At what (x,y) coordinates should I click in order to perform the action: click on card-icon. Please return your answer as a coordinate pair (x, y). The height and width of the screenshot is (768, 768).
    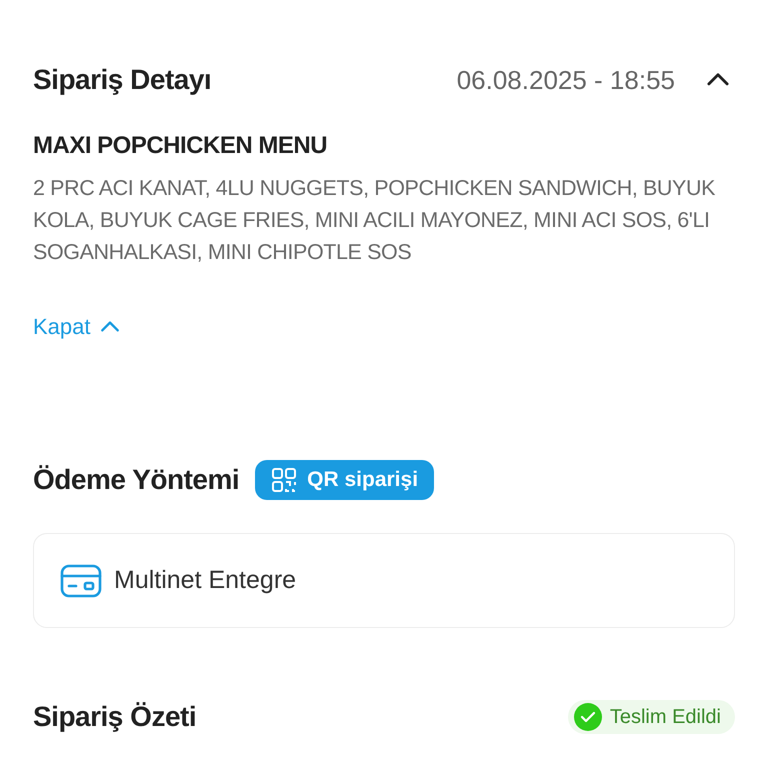
    Looking at the image, I should click on (81, 581).